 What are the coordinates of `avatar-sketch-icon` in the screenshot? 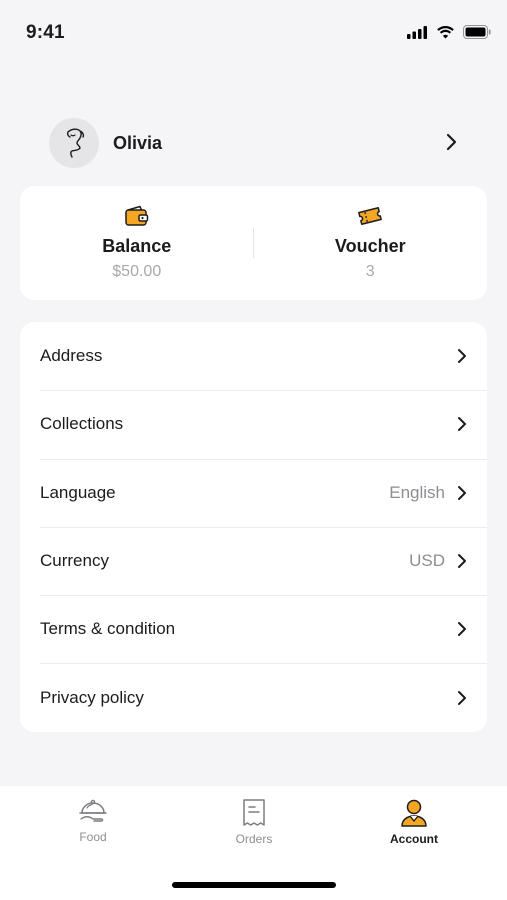 It's located at (75, 143).